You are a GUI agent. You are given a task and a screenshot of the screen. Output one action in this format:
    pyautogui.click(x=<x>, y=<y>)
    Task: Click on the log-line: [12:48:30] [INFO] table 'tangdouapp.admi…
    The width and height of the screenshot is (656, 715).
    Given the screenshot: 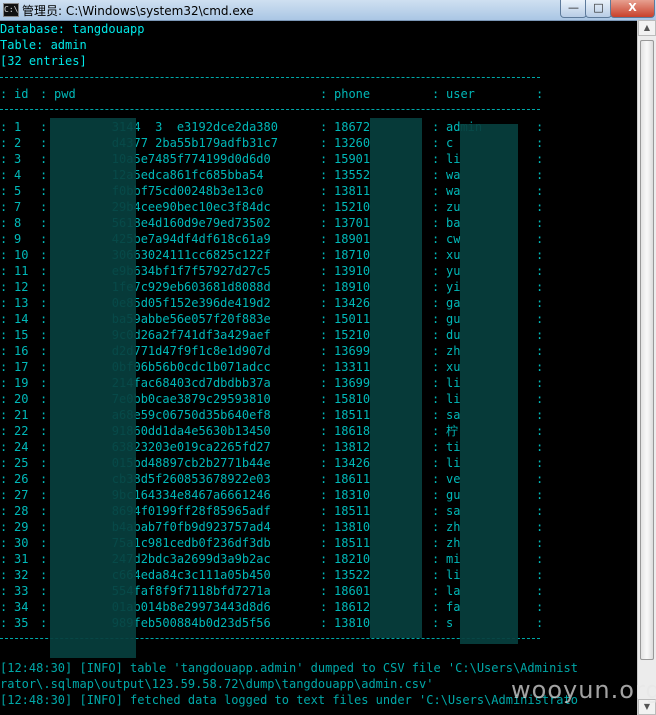 What is the action you would take?
    pyautogui.click(x=289, y=668)
    